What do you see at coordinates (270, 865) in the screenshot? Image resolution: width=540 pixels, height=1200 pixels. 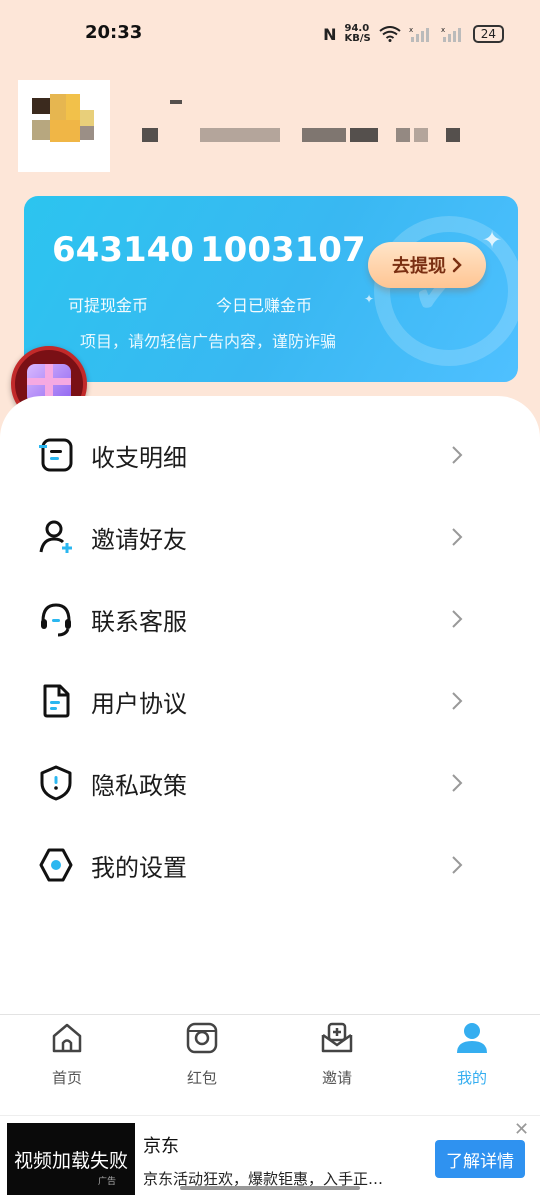 I see `menu-item-settings: 我的设置` at bounding box center [270, 865].